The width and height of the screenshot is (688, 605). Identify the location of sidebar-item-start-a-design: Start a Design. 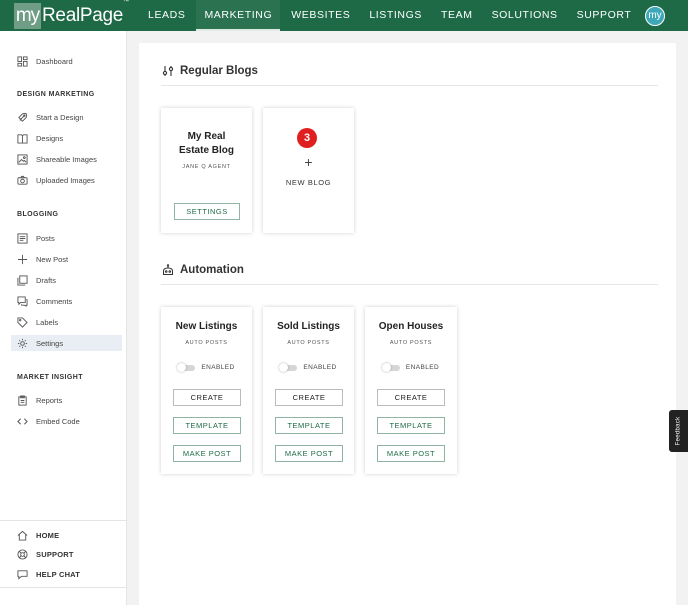
(66, 117).